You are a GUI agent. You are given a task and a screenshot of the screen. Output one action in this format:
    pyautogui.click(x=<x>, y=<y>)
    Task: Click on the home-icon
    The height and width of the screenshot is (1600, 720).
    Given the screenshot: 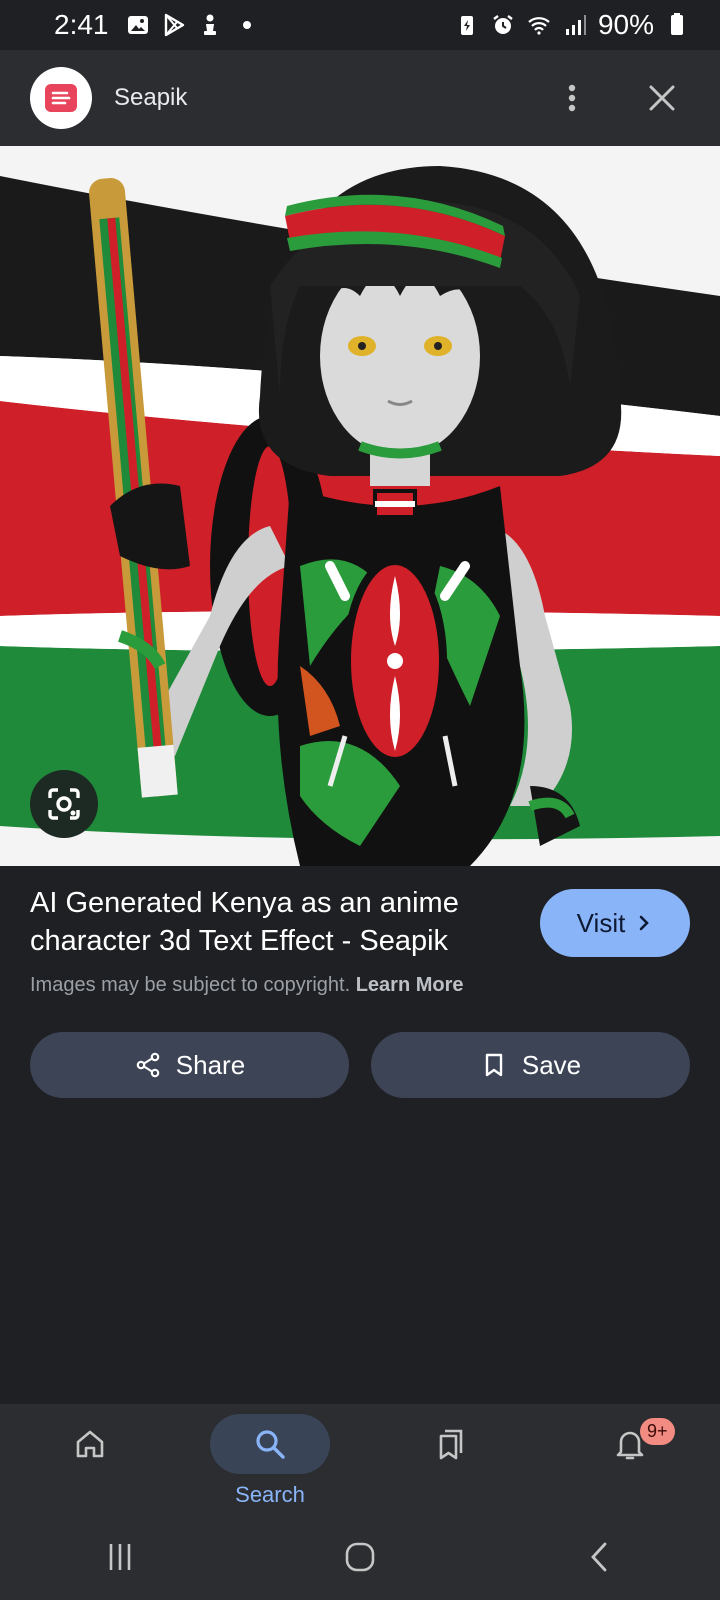 What is the action you would take?
    pyautogui.click(x=90, y=1444)
    